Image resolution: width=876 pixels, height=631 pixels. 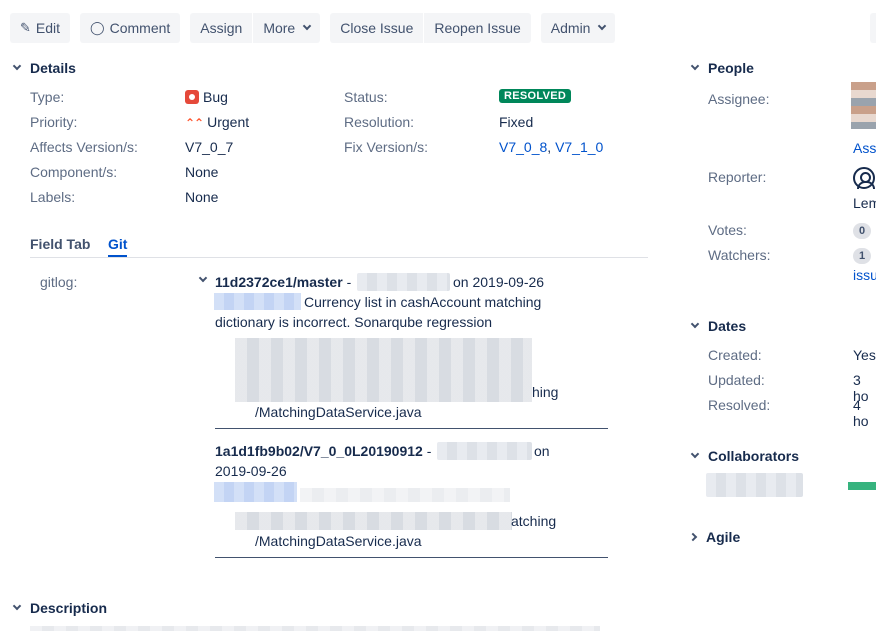 I want to click on chevron-right-icon, so click(x=693, y=537).